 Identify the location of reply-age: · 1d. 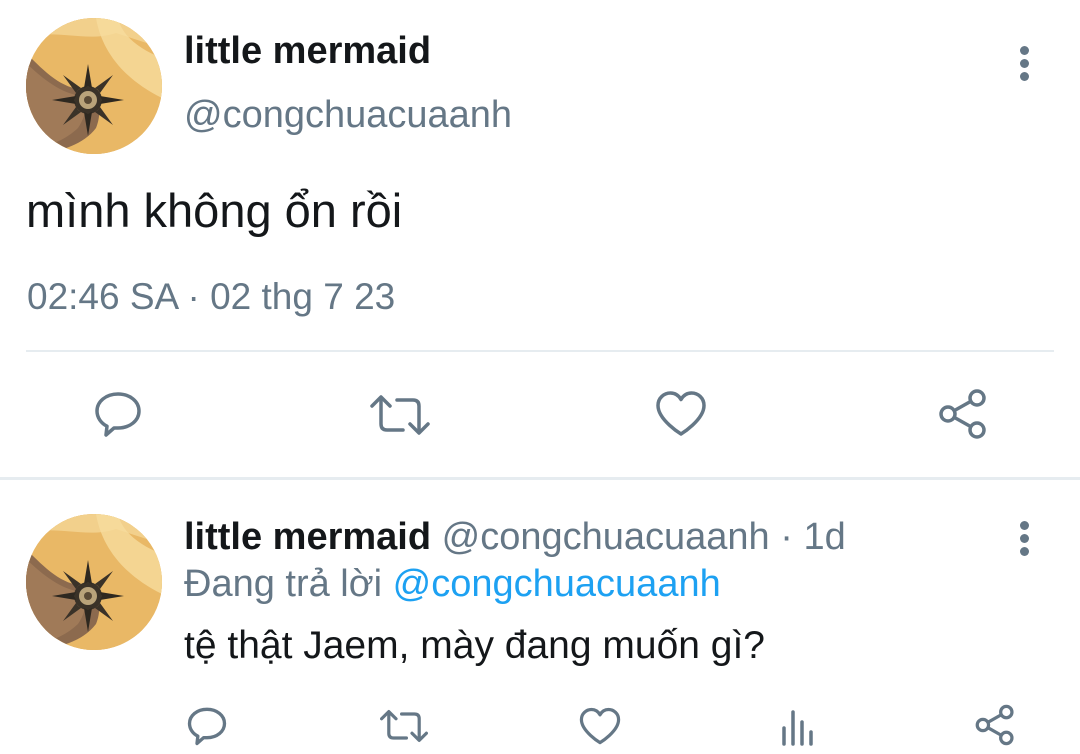
(807, 537).